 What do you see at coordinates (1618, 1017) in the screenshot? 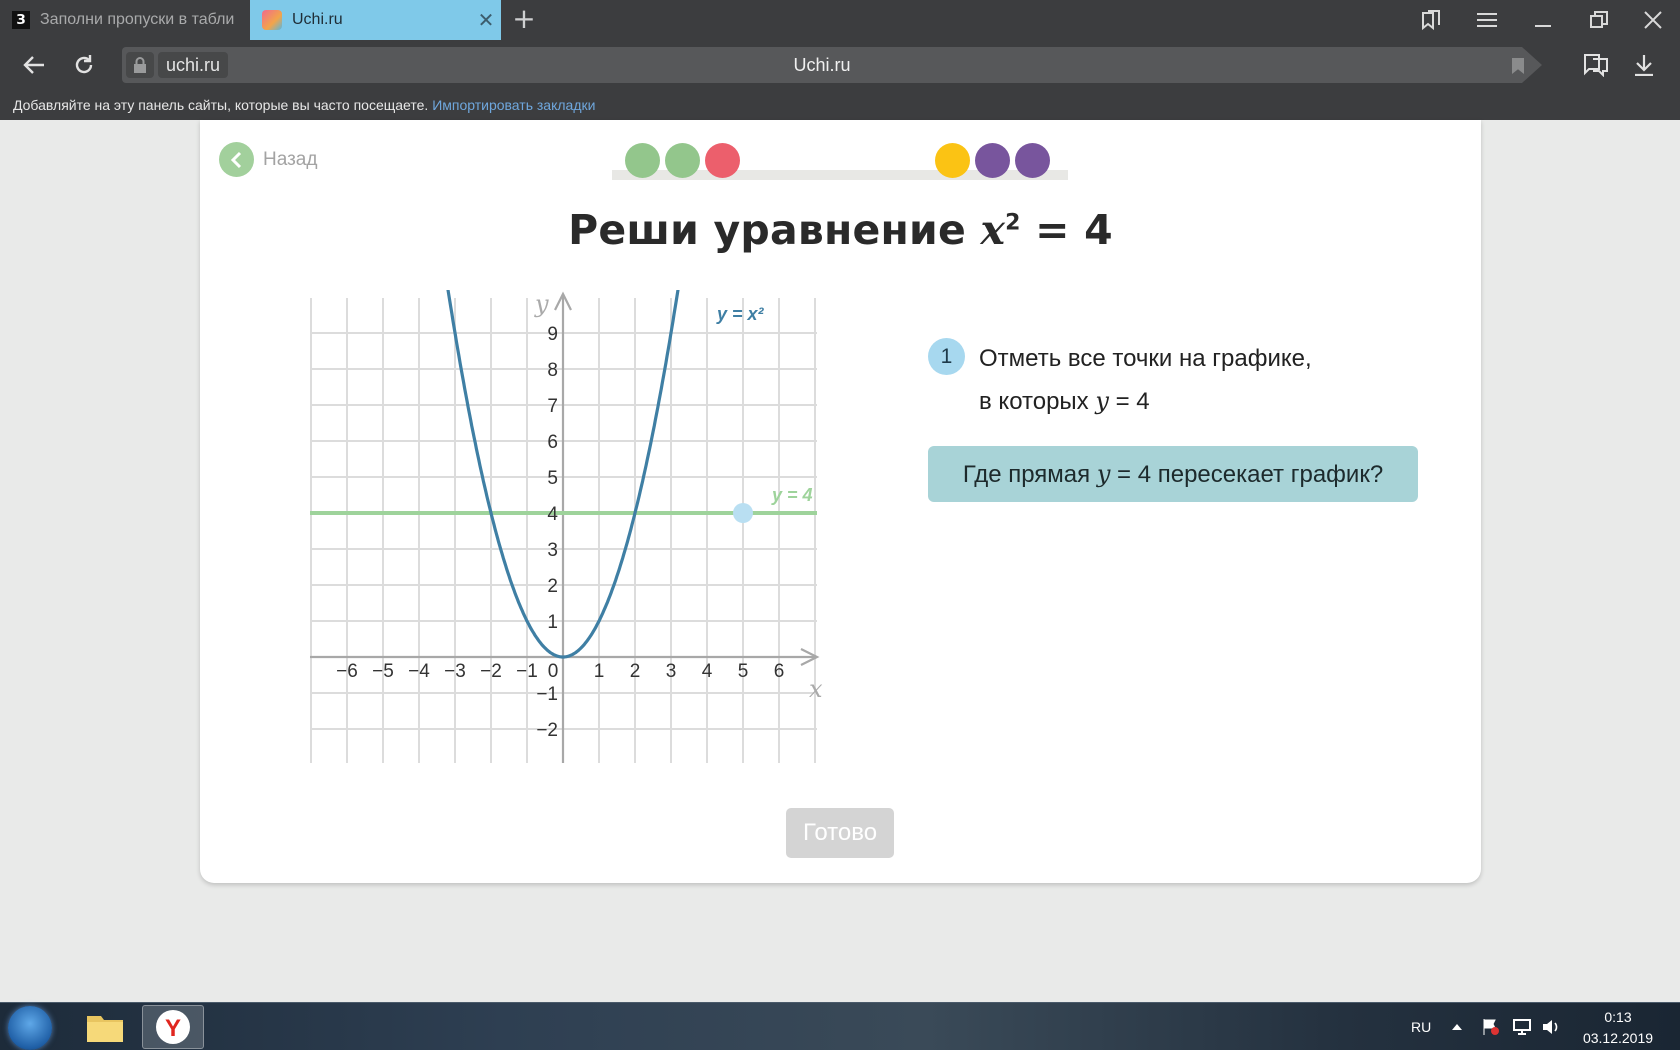
I see `clock-time: 0:13` at bounding box center [1618, 1017].